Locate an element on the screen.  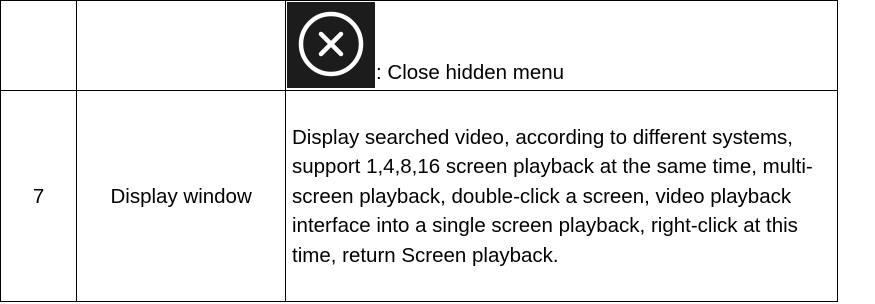
close-circle-icon is located at coordinates (331, 45).